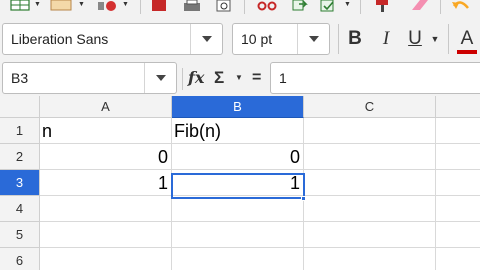 This screenshot has width=480, height=270. What do you see at coordinates (370, 209) in the screenshot?
I see `cell-c4` at bounding box center [370, 209].